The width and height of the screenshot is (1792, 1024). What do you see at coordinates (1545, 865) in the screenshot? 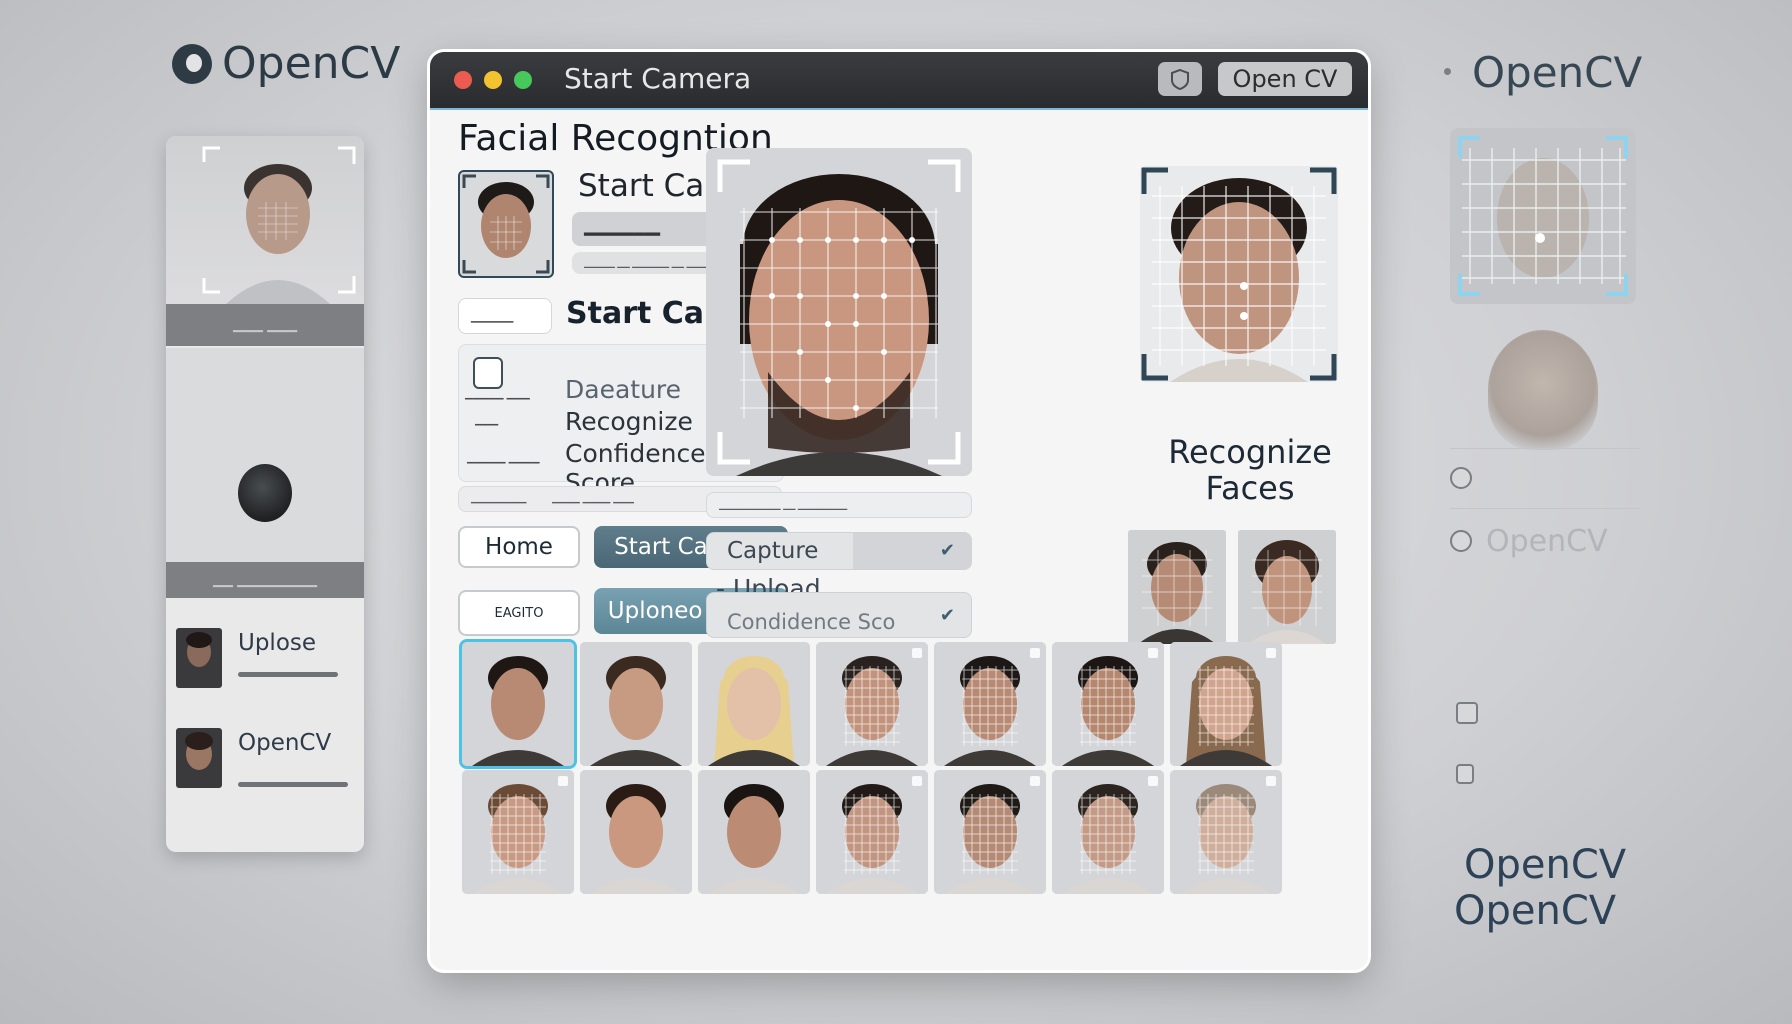
I see `brand-line-1: OpenCV` at bounding box center [1545, 865].